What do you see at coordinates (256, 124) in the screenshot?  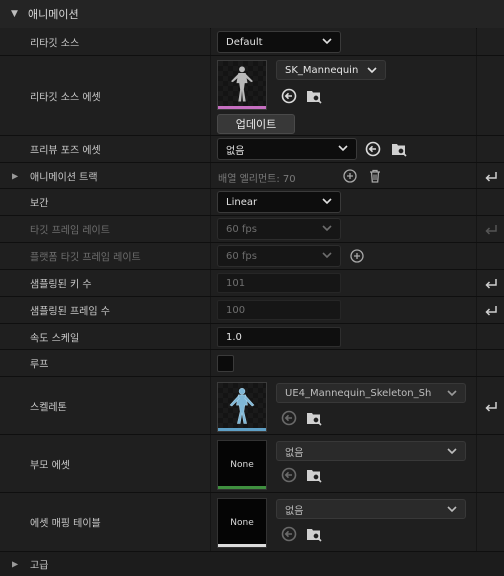 I see `update-button: 업데이트` at bounding box center [256, 124].